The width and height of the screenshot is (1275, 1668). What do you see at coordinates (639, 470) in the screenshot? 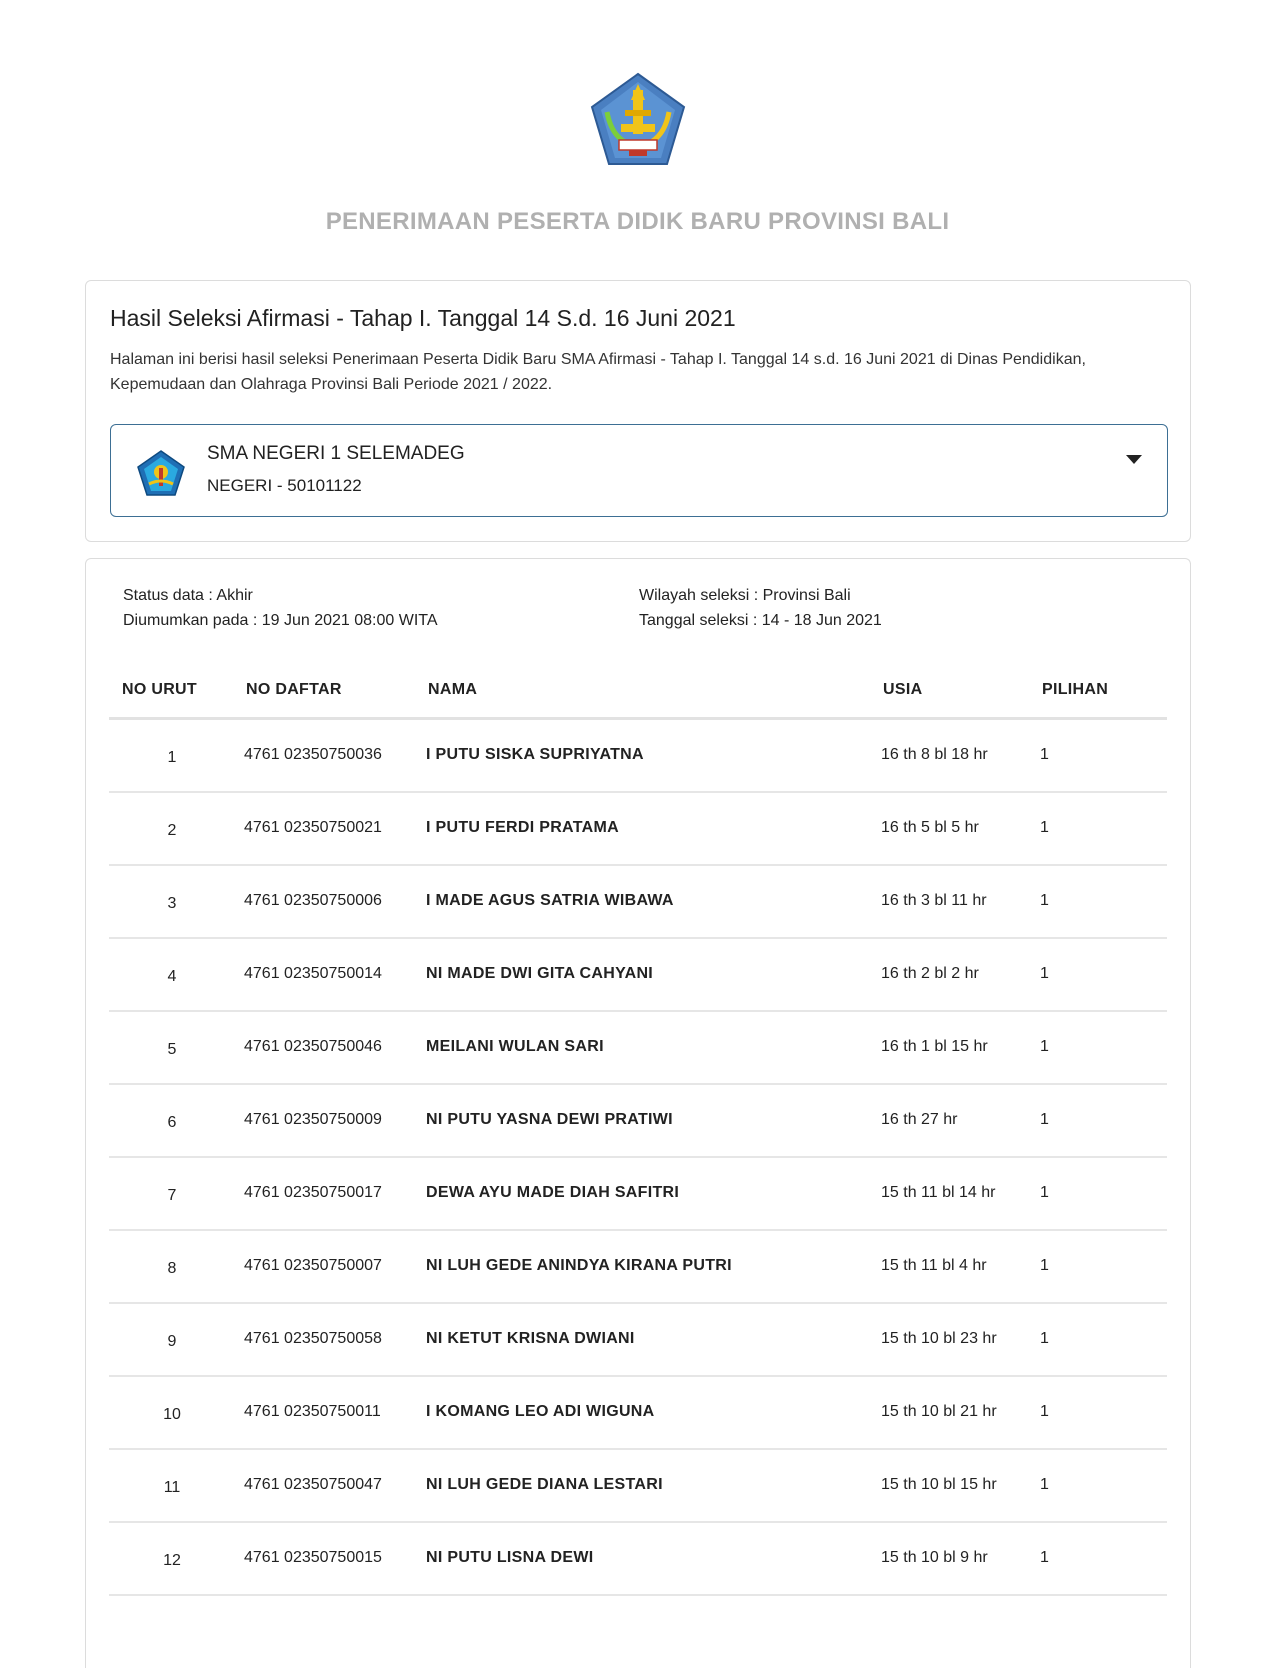
I see `school-select-dropdown: SMA NEGERI 1 SELEMADEG NEGERI - 50101122` at bounding box center [639, 470].